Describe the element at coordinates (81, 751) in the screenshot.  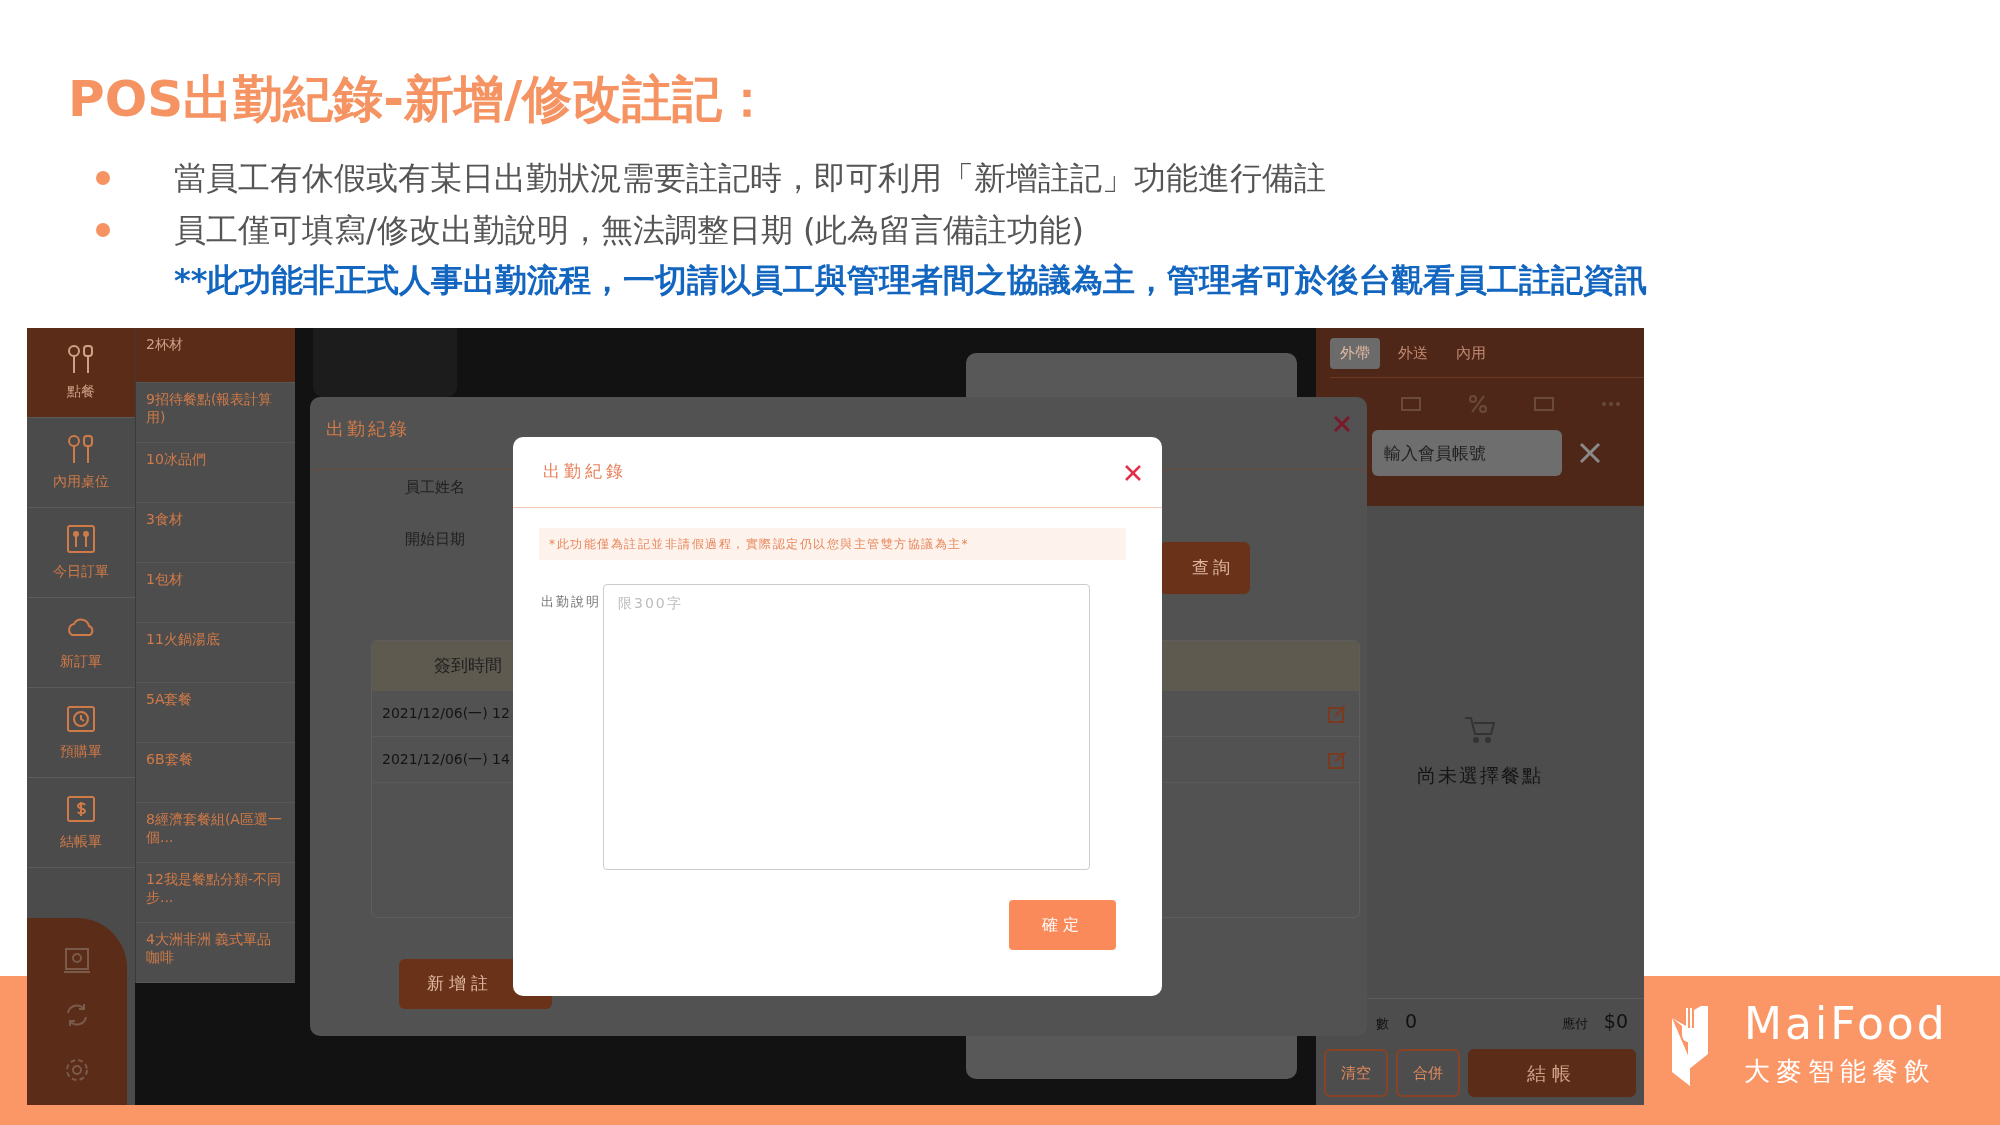
I see `sidebar-label: 預購單` at that location.